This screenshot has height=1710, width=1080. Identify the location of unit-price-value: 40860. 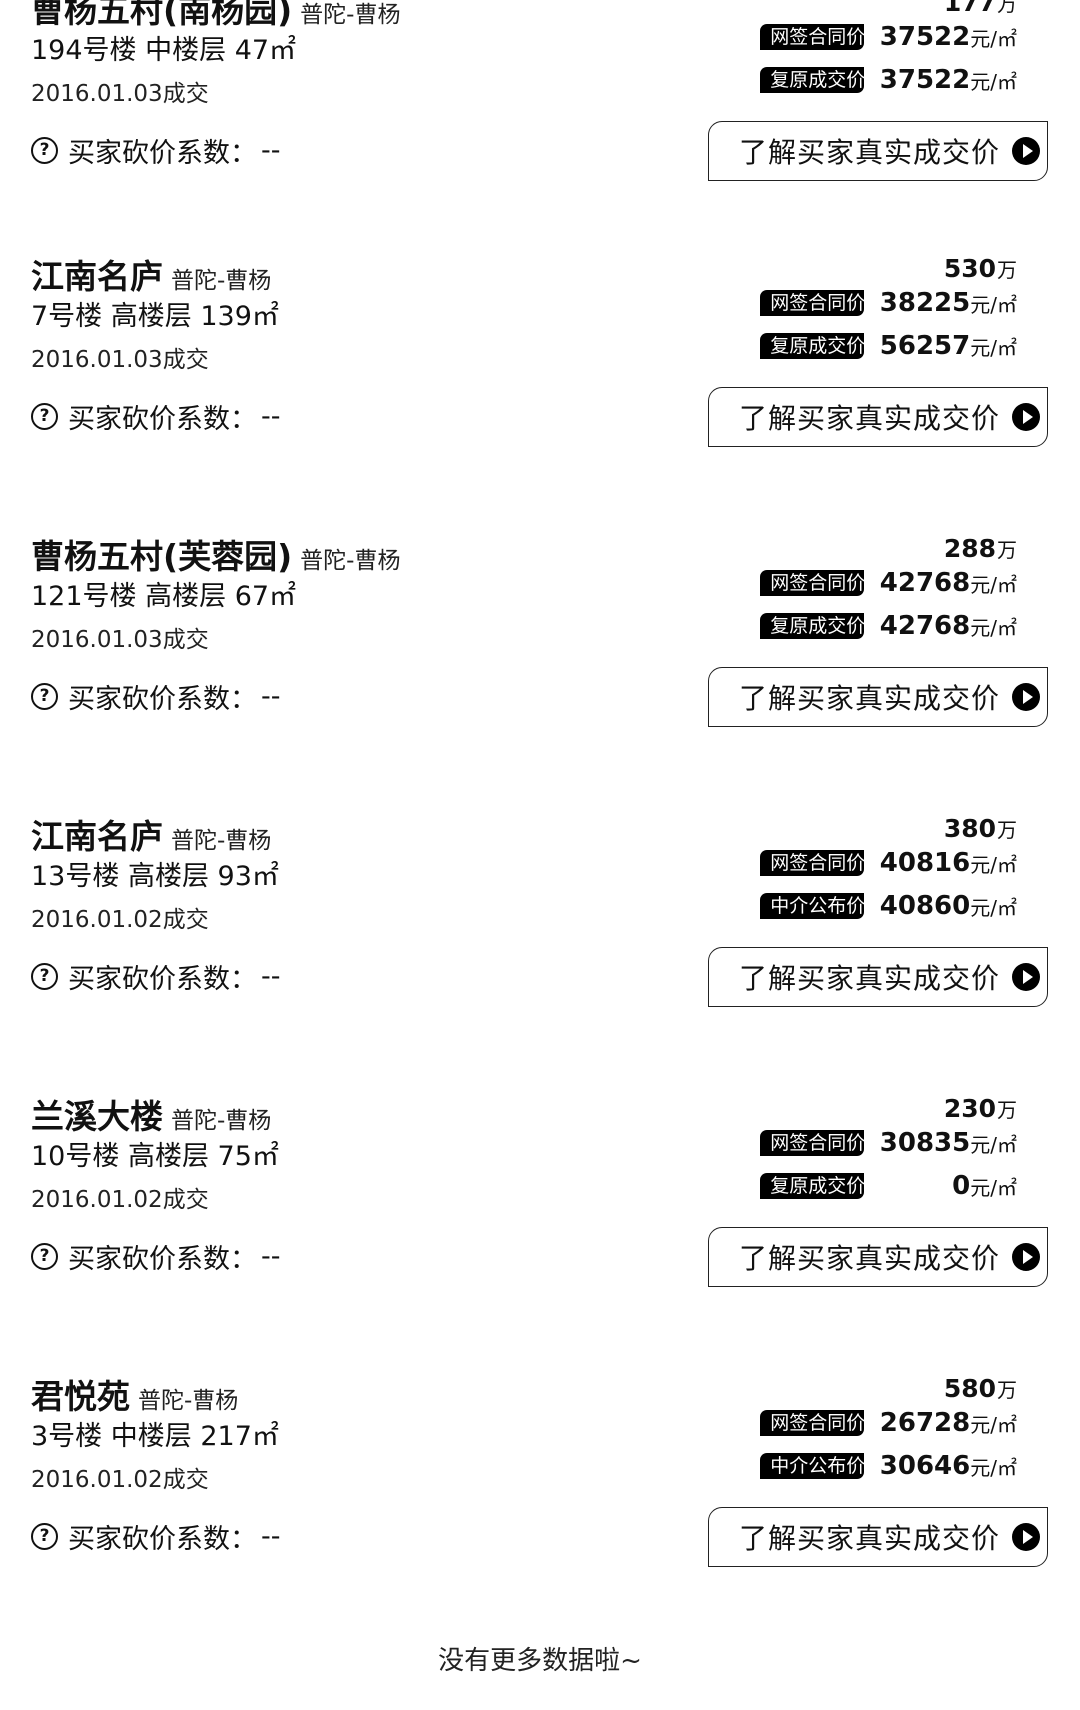
(925, 906).